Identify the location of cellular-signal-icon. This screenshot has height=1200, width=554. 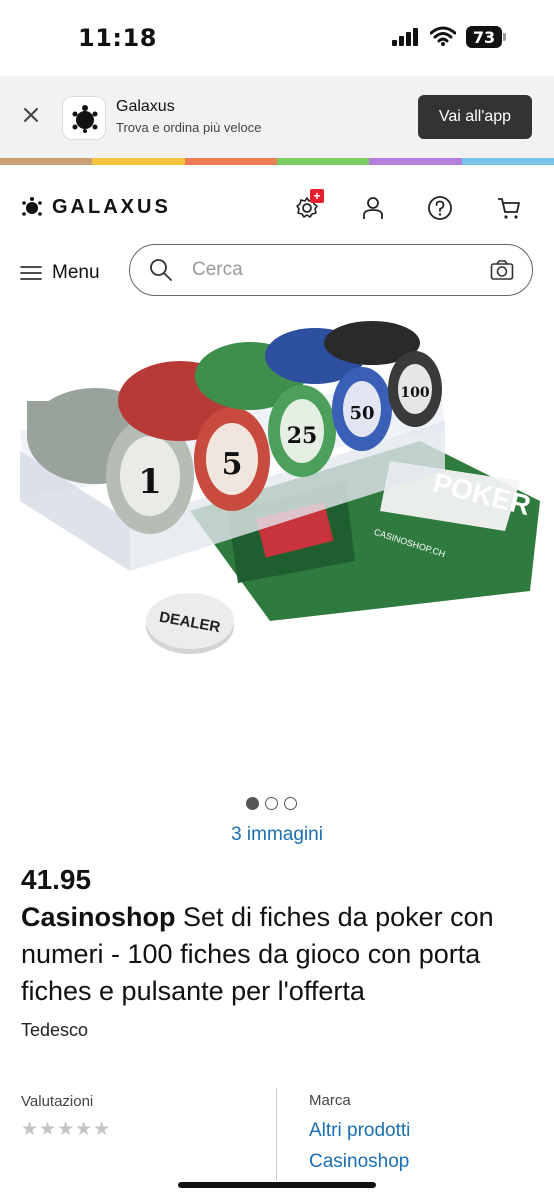
(405, 37).